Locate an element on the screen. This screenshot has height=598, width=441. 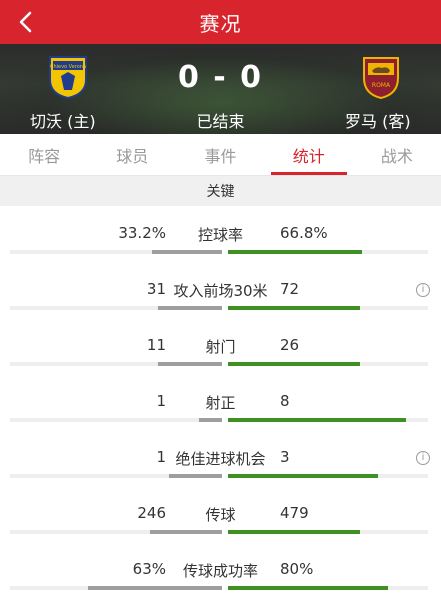
stat-row-final-third-entries: 31 攻入前场30米 72 i is located at coordinates (220, 294).